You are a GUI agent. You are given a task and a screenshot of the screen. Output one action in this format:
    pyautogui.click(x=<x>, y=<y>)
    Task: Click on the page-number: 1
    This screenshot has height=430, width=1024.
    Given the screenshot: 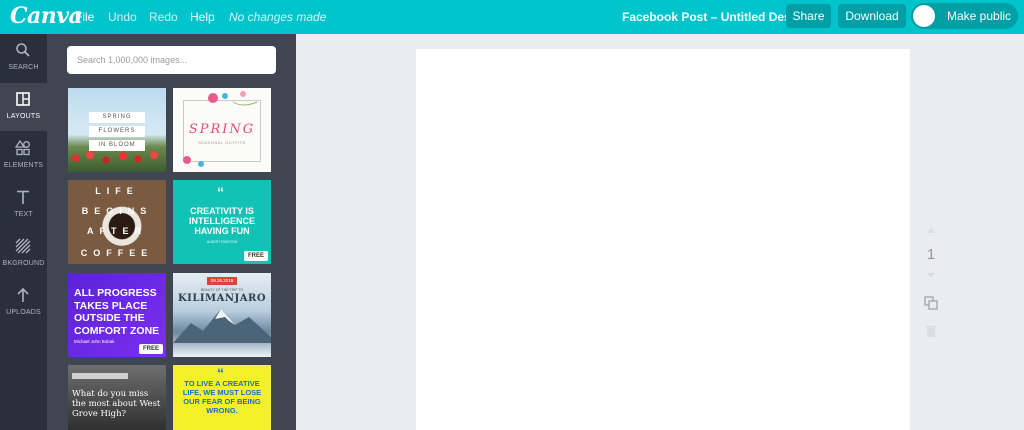 What is the action you would take?
    pyautogui.click(x=931, y=254)
    